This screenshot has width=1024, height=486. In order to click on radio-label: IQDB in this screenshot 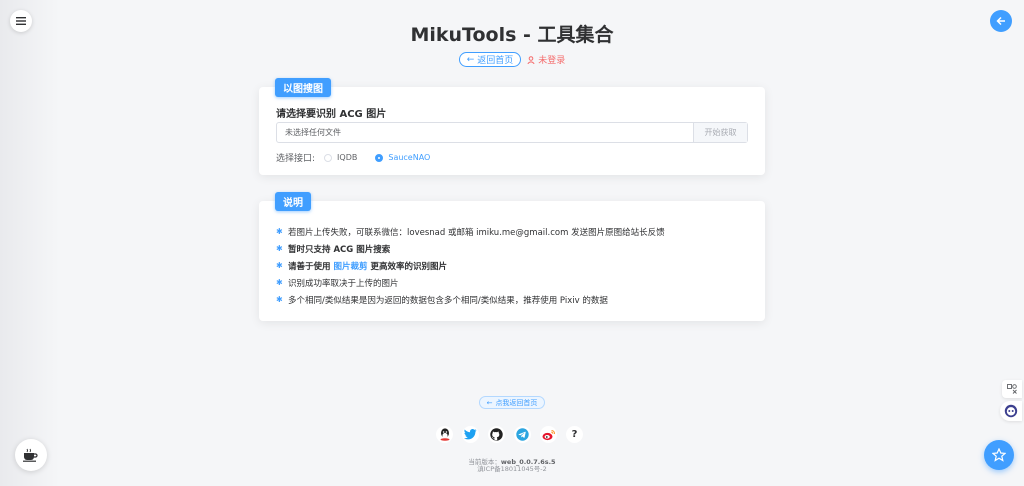, I will do `click(347, 157)`.